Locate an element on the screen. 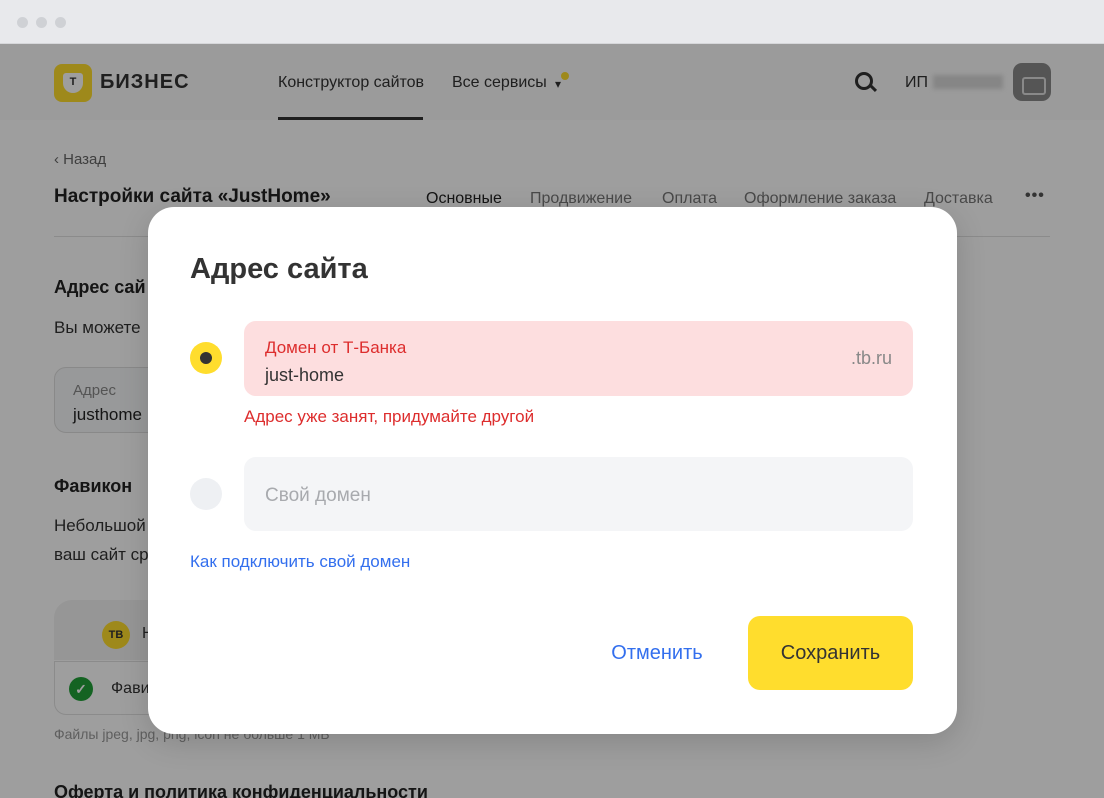 This screenshot has height=798, width=1104. radio-own-domain is located at coordinates (206, 494).